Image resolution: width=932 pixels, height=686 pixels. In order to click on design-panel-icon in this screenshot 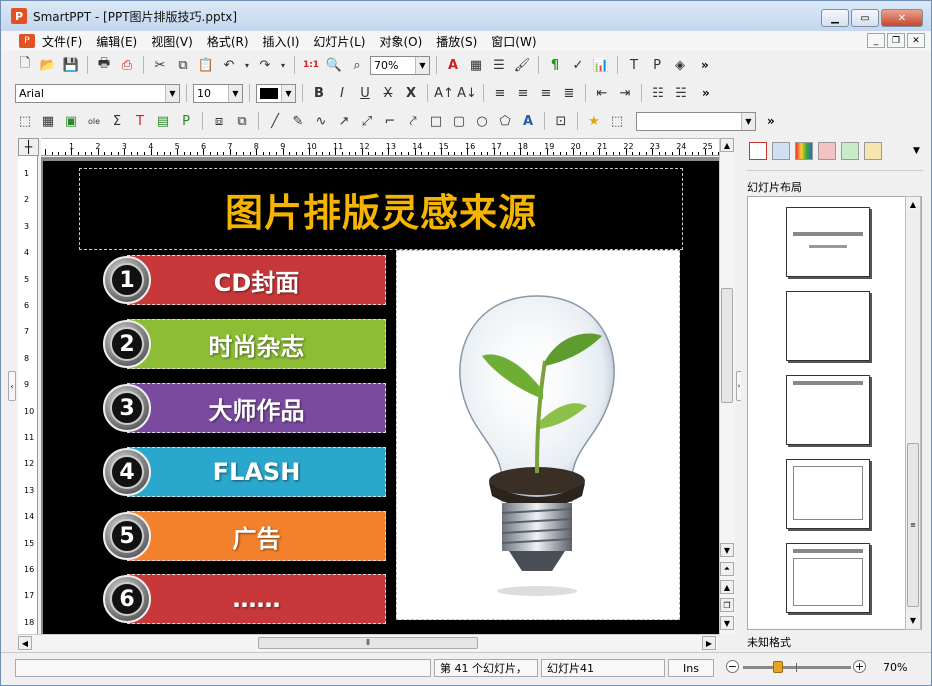, I will do `click(781, 151)`.